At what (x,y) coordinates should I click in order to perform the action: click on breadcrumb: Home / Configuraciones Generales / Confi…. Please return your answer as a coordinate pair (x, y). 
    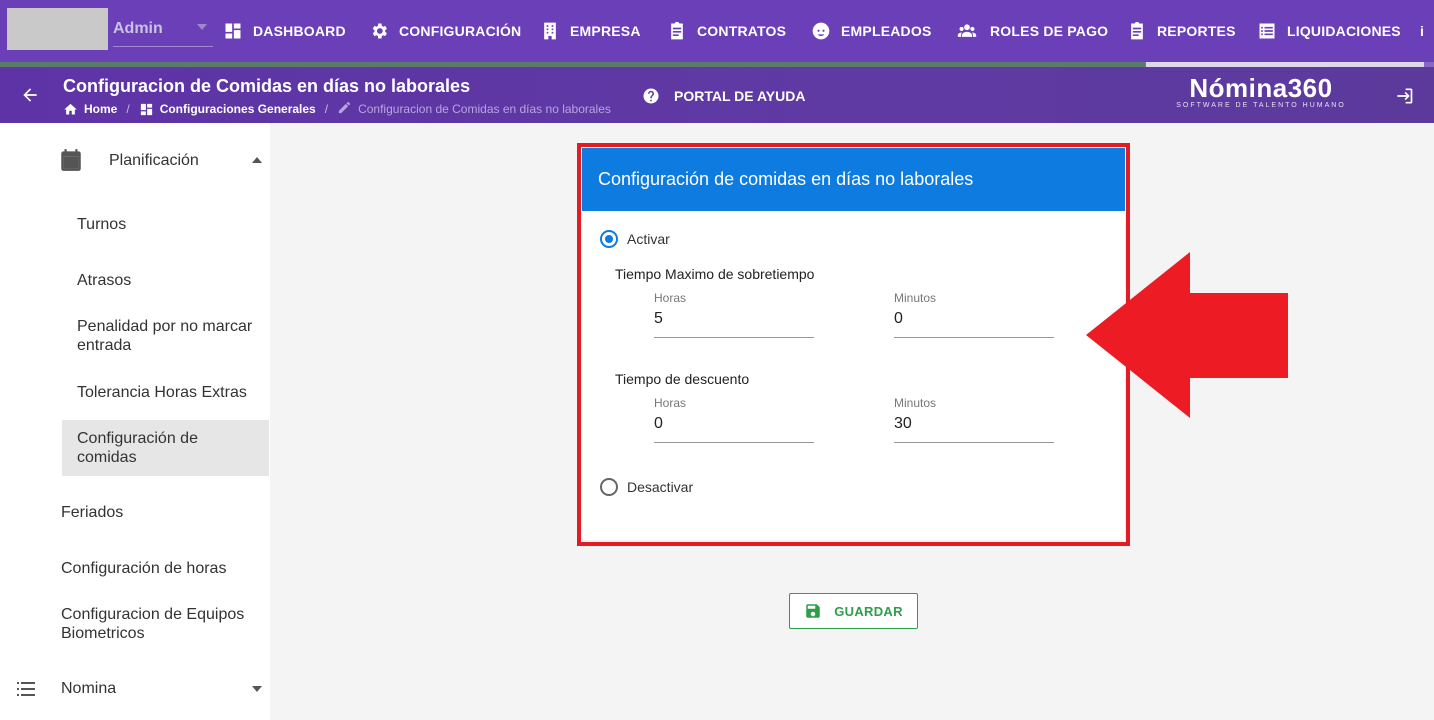
    Looking at the image, I should click on (337, 109).